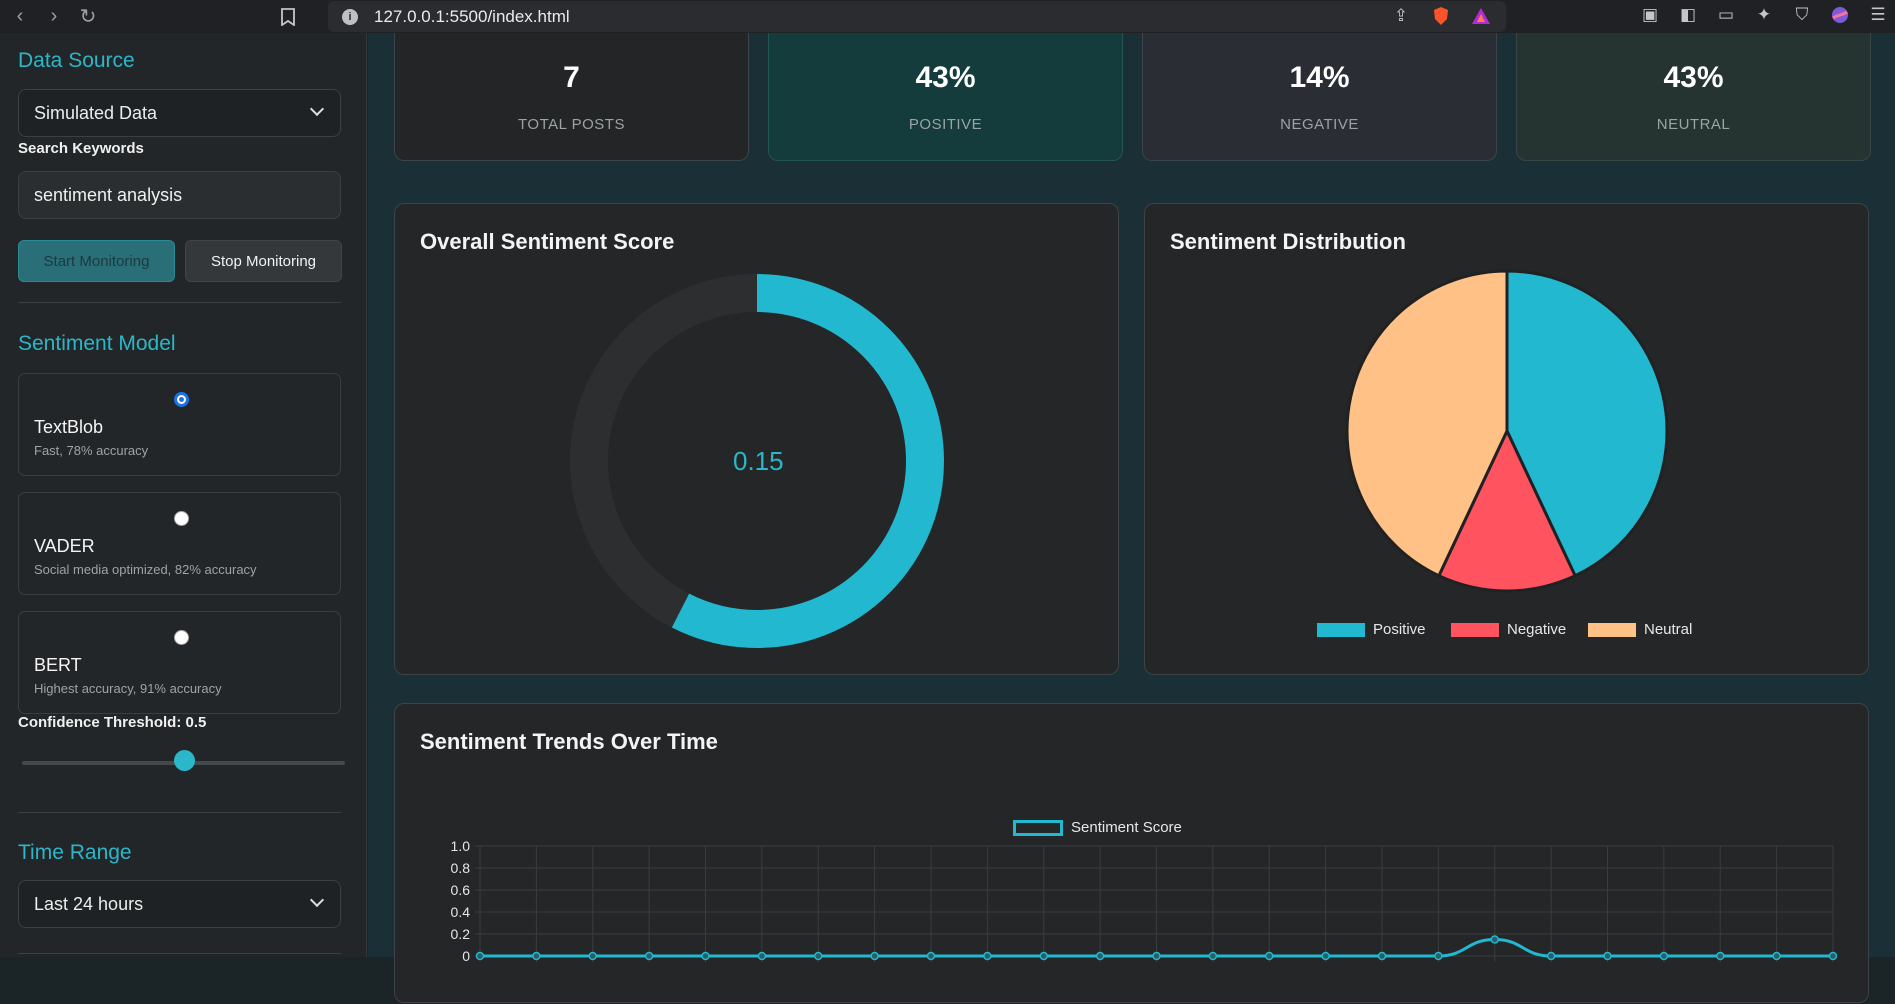  I want to click on data-source-value: Simulated Data, so click(96, 112).